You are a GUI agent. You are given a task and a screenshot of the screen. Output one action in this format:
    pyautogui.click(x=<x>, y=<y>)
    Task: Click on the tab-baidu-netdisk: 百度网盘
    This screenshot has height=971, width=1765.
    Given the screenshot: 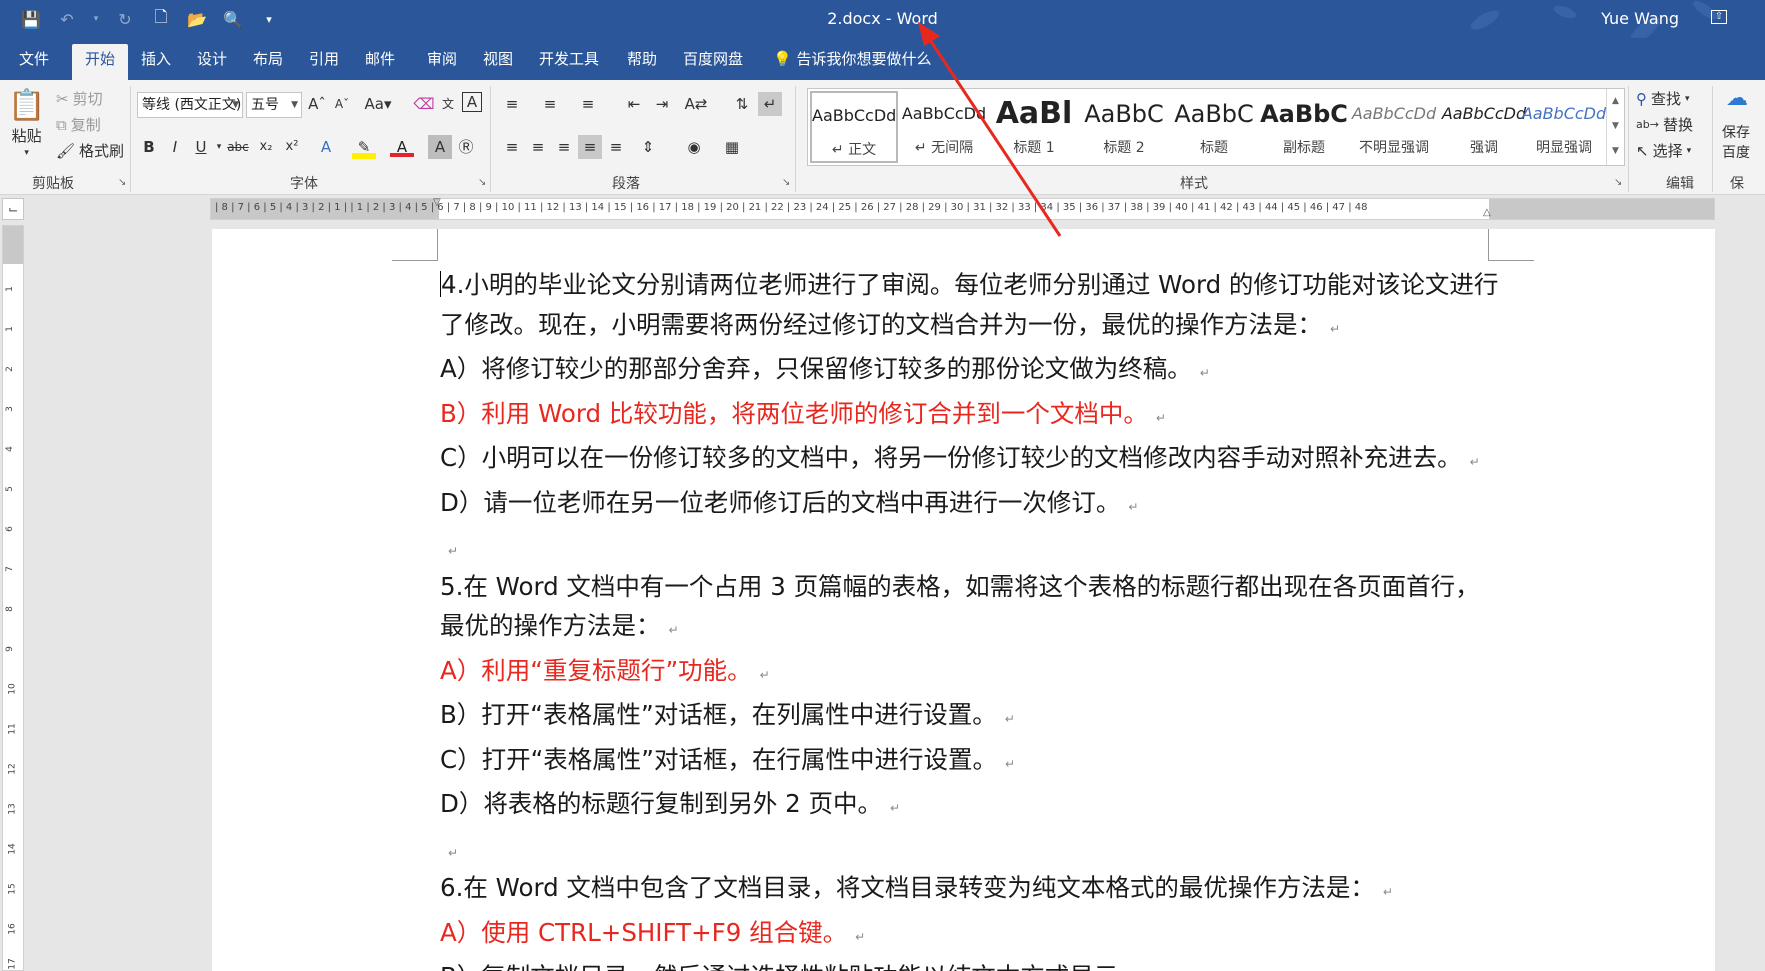 What is the action you would take?
    pyautogui.click(x=713, y=62)
    